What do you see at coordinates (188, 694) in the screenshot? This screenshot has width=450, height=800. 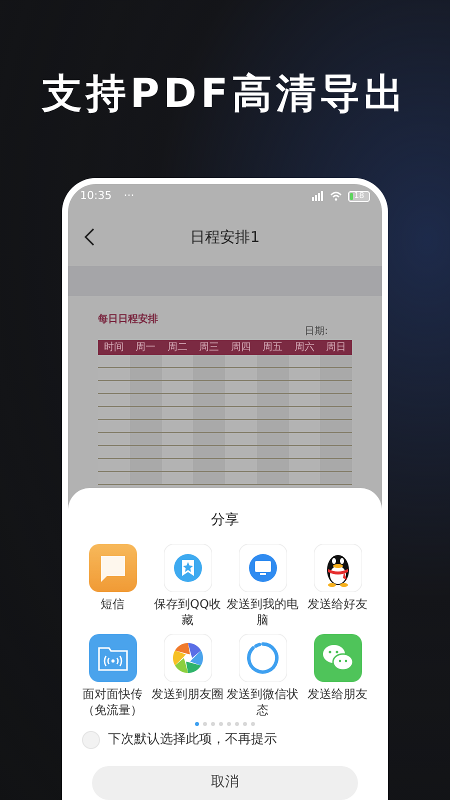 I see `share-option: 发送到朋友圈` at bounding box center [188, 694].